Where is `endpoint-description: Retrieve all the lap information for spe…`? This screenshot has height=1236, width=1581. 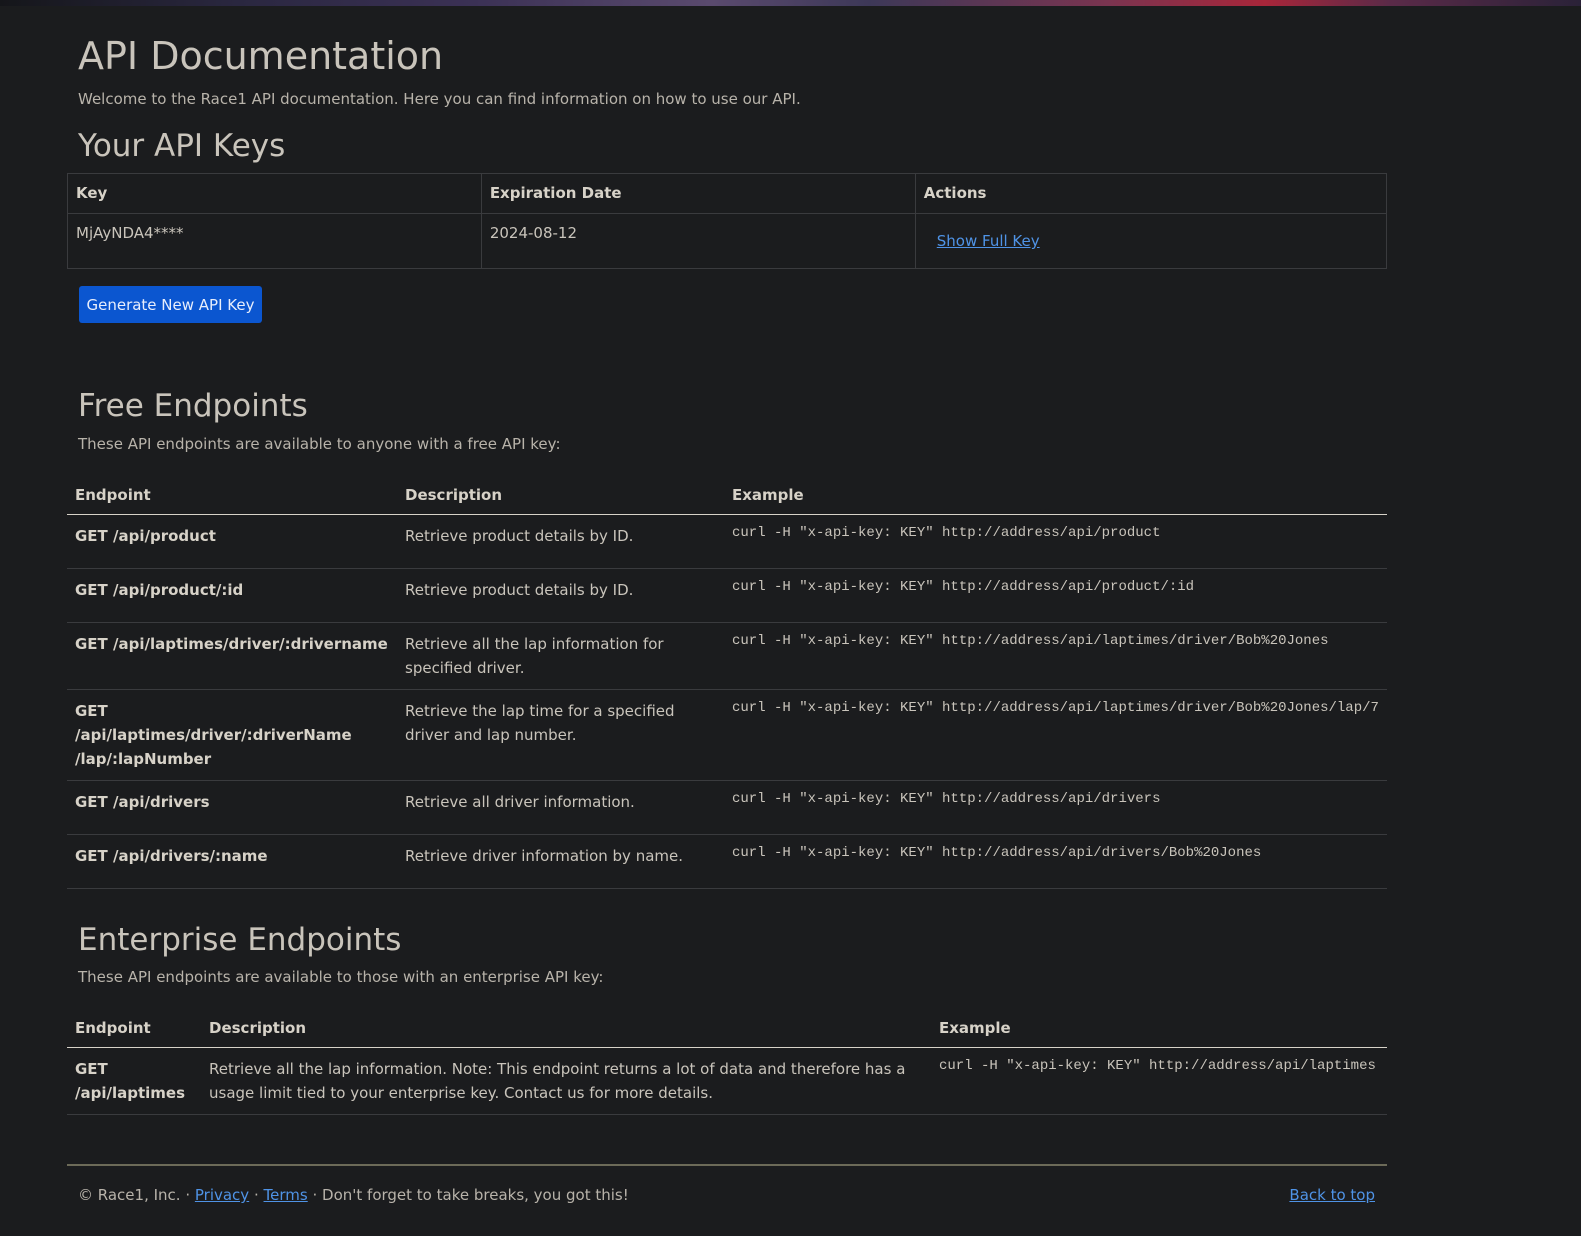
endpoint-description: Retrieve all the lap information for spe… is located at coordinates (560, 656).